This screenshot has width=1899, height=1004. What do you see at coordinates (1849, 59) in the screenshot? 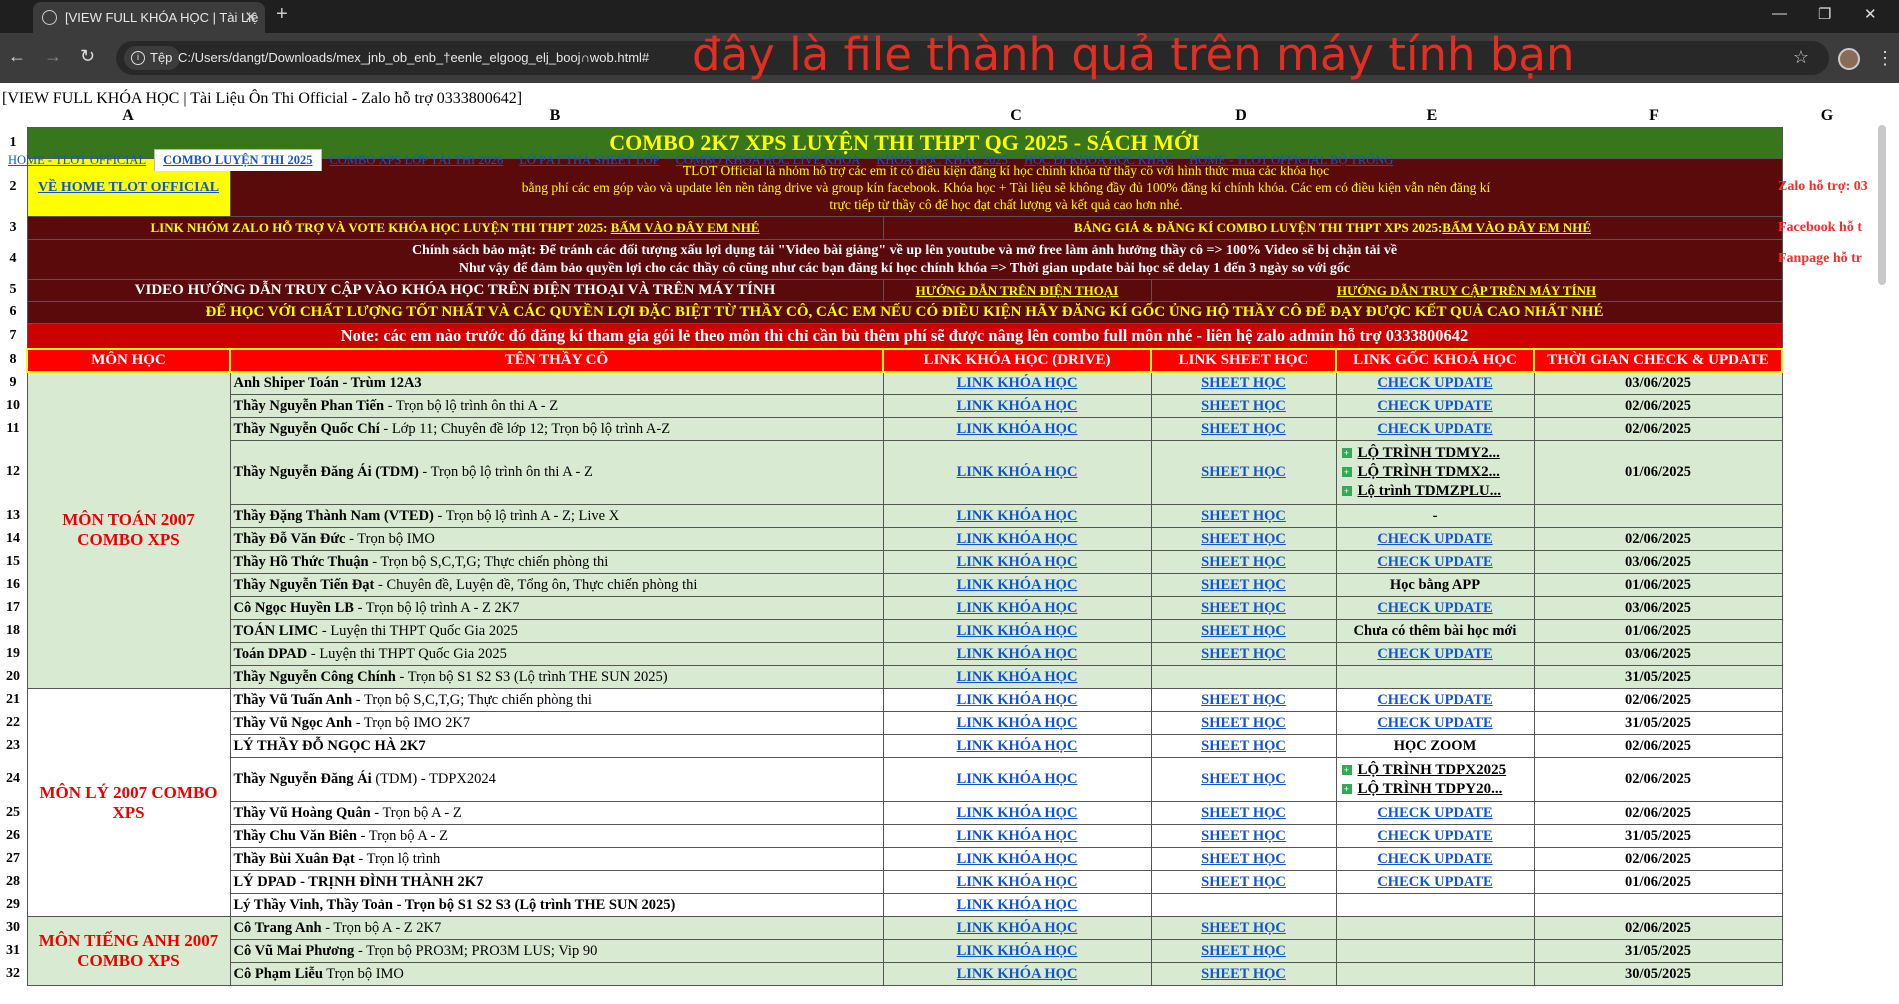
I see `profile-avatar` at bounding box center [1849, 59].